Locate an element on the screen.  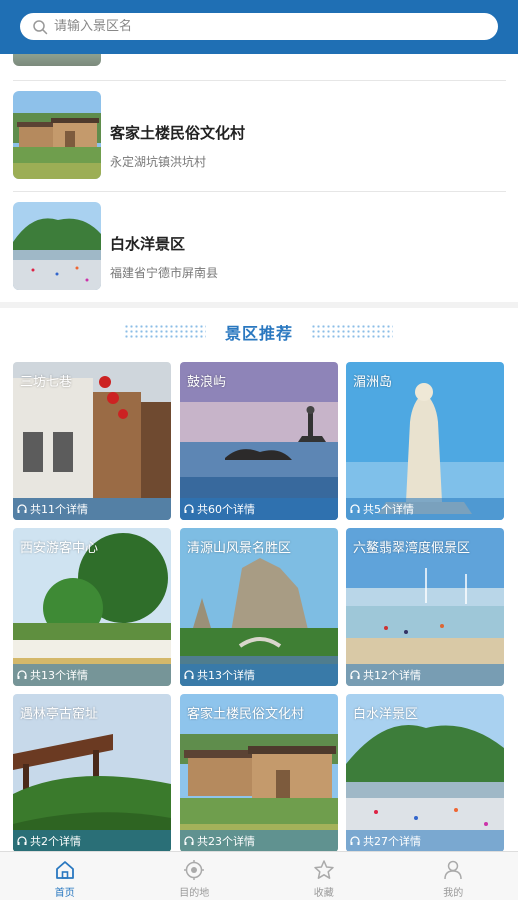
spot-tile: 清源山风景名胜区 共13个详情 is located at coordinates (259, 607).